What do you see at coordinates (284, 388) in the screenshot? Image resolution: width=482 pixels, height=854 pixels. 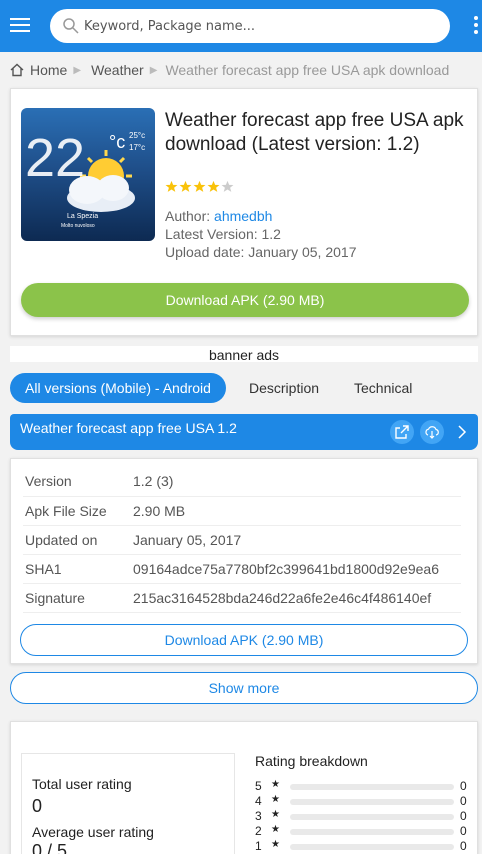 I see `tab-description: Description` at bounding box center [284, 388].